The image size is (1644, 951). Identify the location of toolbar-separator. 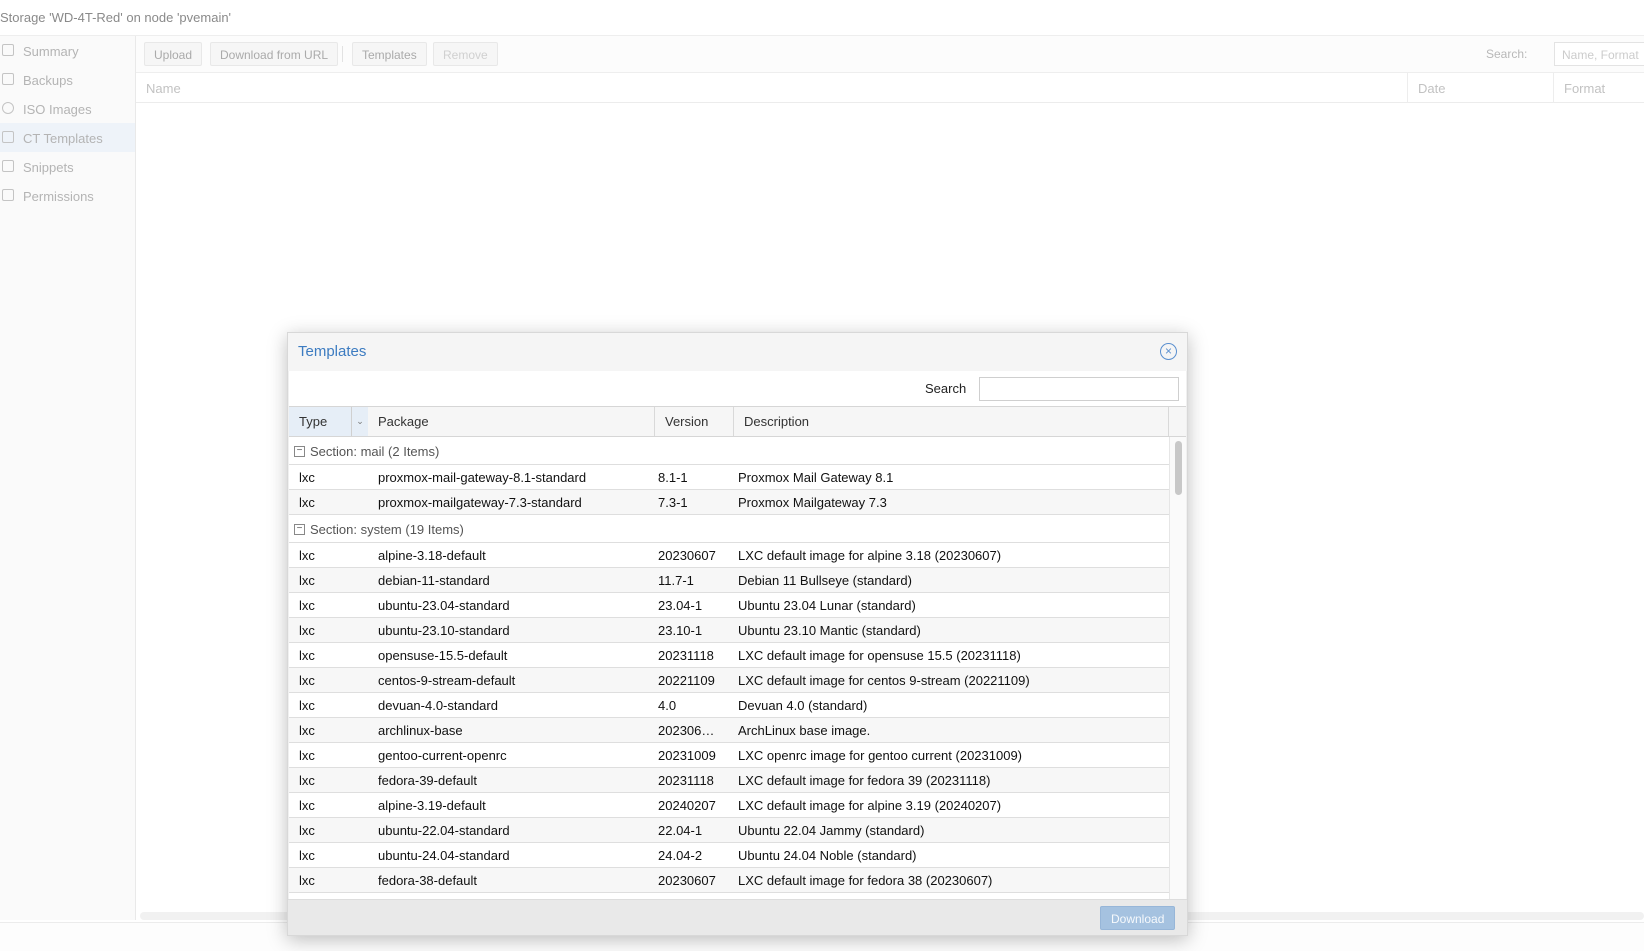
(342, 54).